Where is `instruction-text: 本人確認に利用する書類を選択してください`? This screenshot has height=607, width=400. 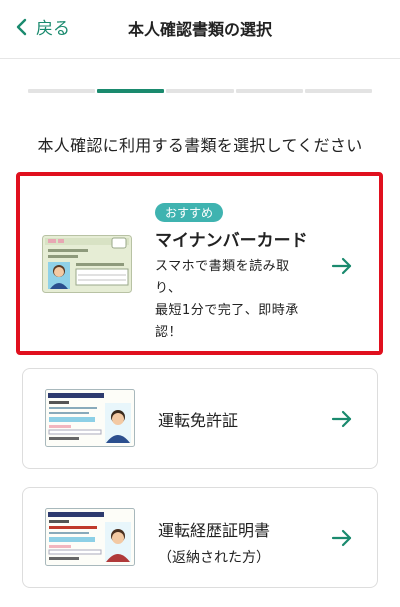 instruction-text: 本人確認に利用する書類を選択してください is located at coordinates (200, 145).